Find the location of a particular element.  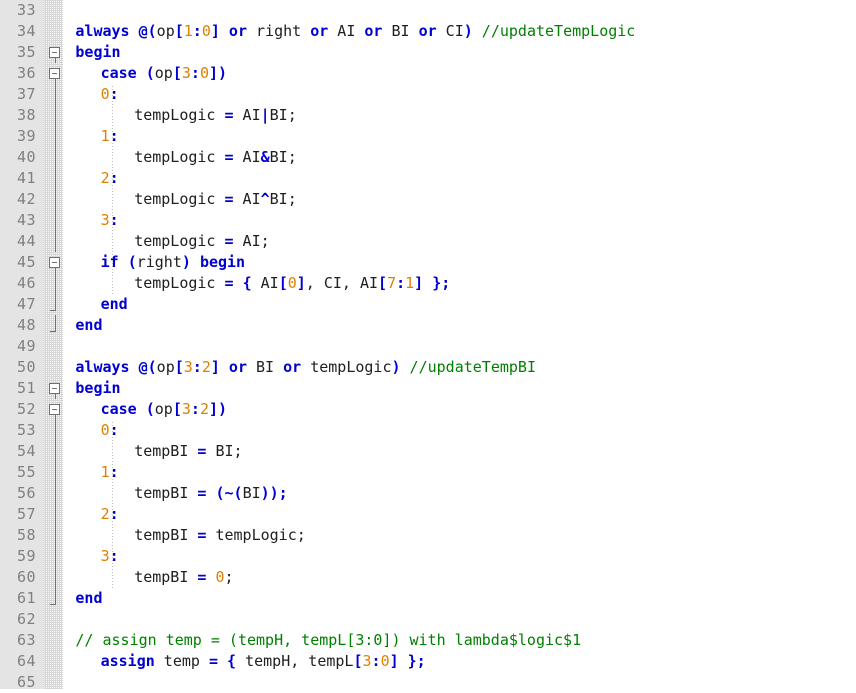

code-line: 51 begin is located at coordinates (428, 388).